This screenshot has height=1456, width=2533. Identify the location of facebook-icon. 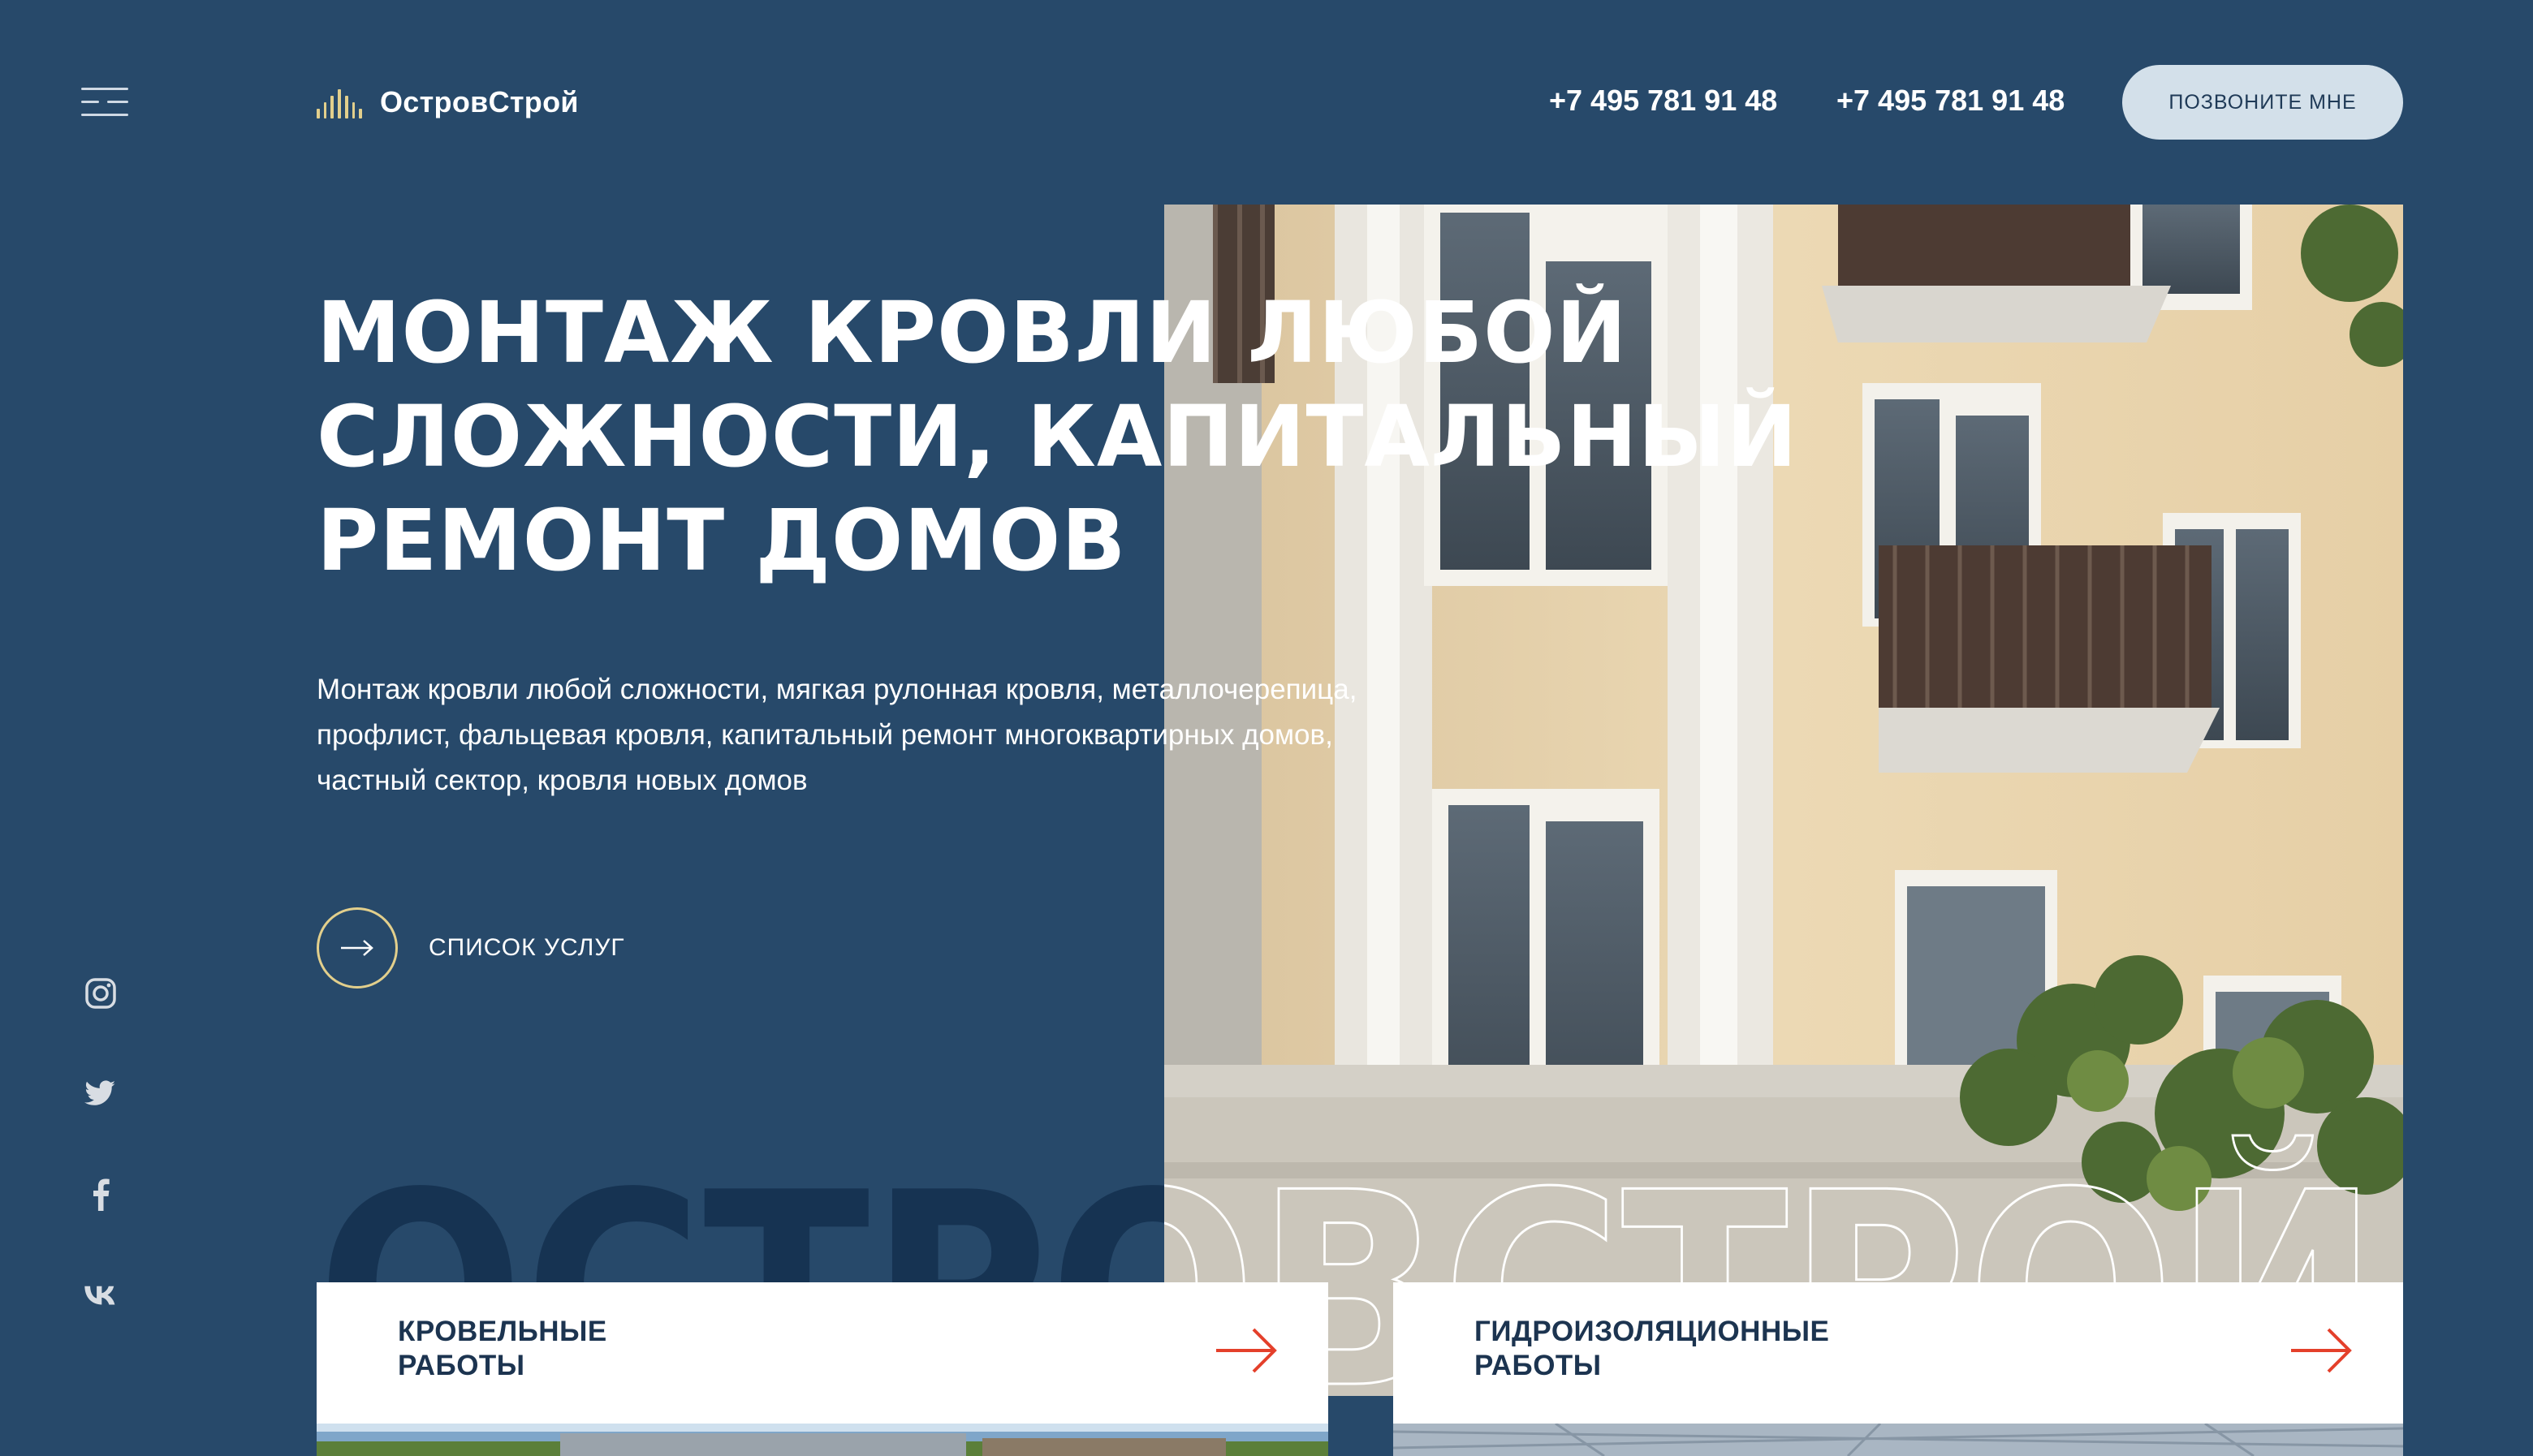
(101, 1195).